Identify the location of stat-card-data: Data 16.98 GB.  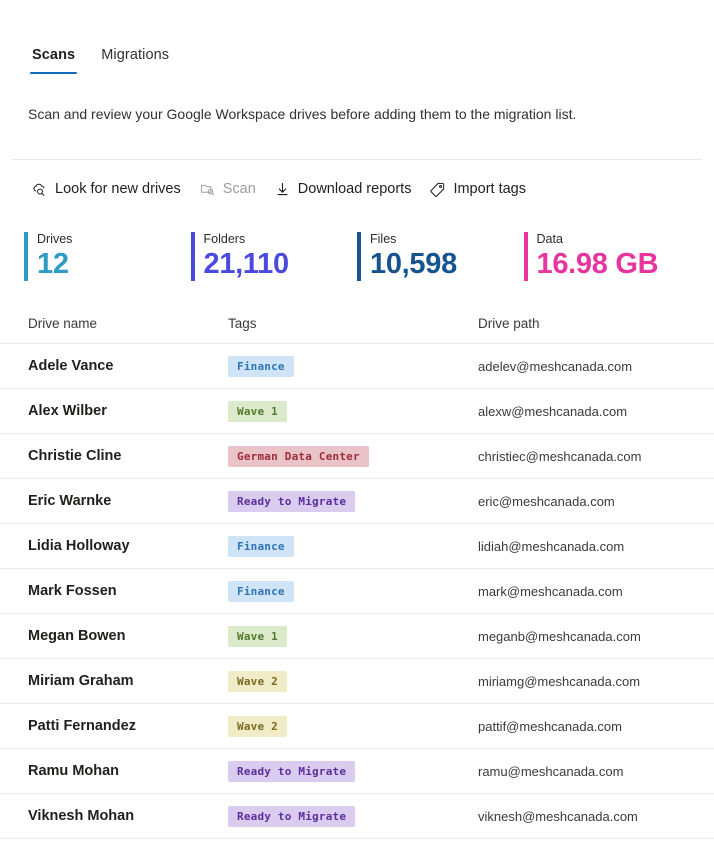
(607, 256).